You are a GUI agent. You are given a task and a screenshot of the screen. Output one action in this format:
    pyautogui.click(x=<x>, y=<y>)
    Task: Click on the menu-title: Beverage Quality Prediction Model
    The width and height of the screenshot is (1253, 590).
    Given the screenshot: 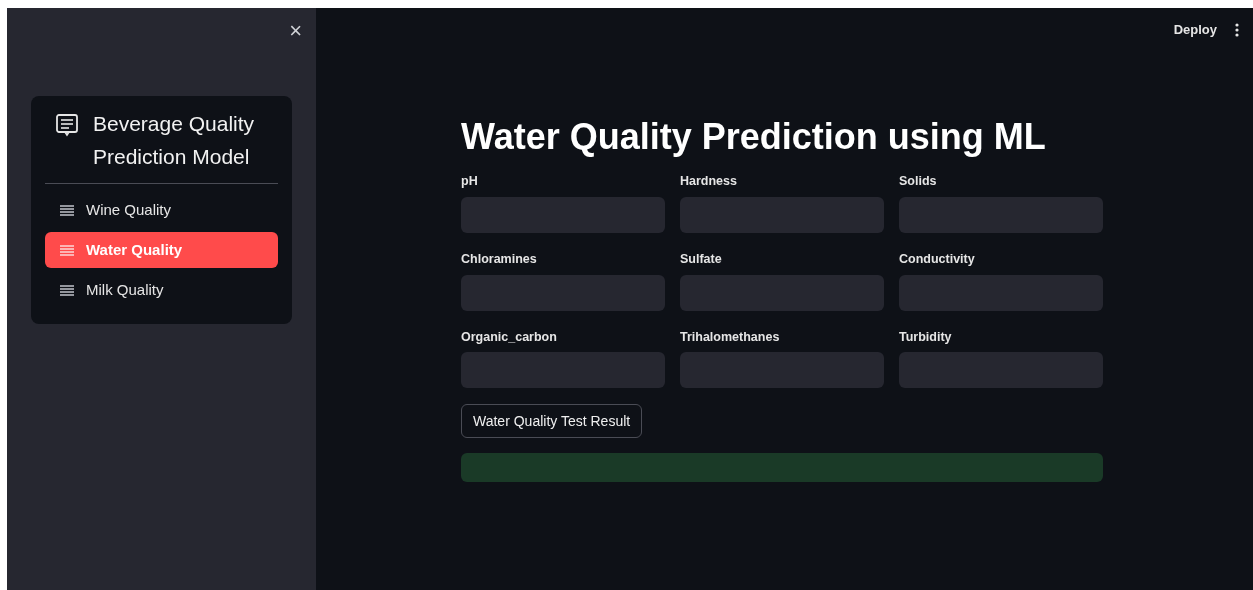 What is the action you would take?
    pyautogui.click(x=174, y=140)
    